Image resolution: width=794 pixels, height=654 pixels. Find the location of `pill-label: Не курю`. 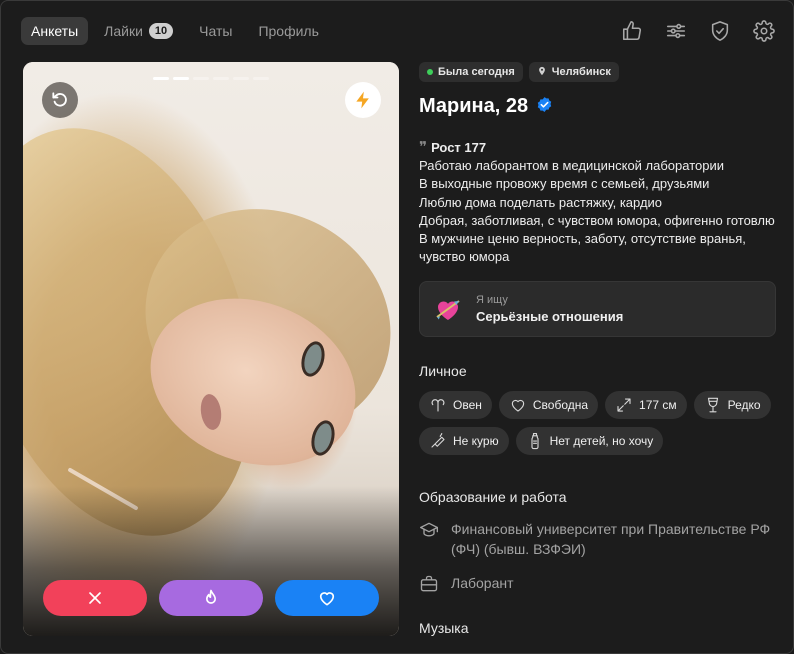

pill-label: Не курю is located at coordinates (476, 441).